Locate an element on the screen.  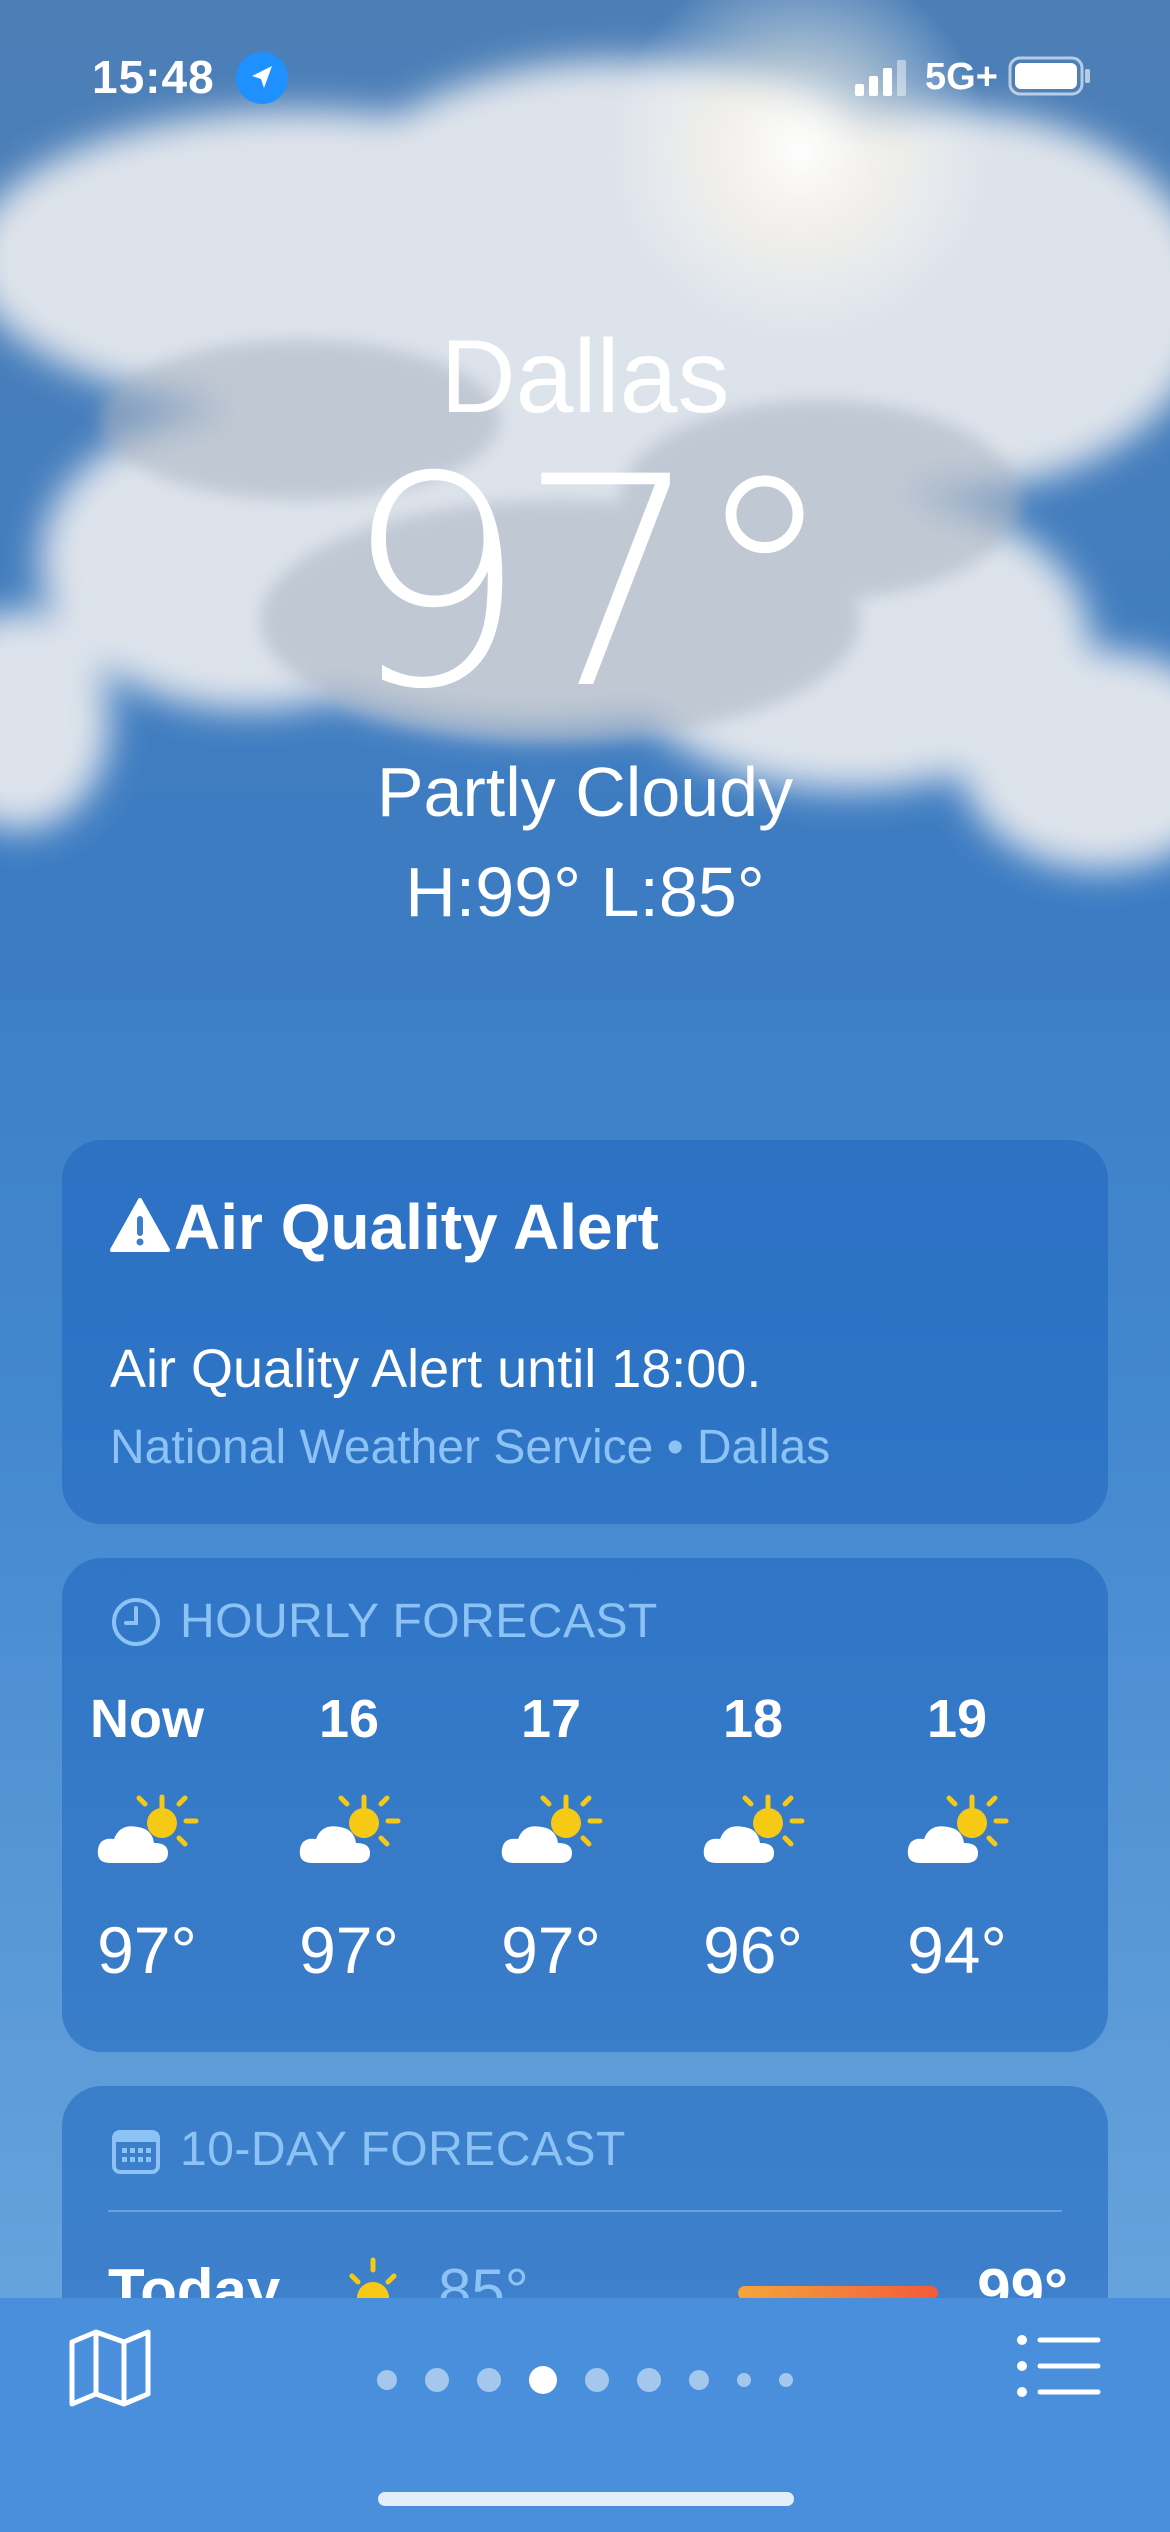
hour-temperature: 94° is located at coordinates (957, 1950).